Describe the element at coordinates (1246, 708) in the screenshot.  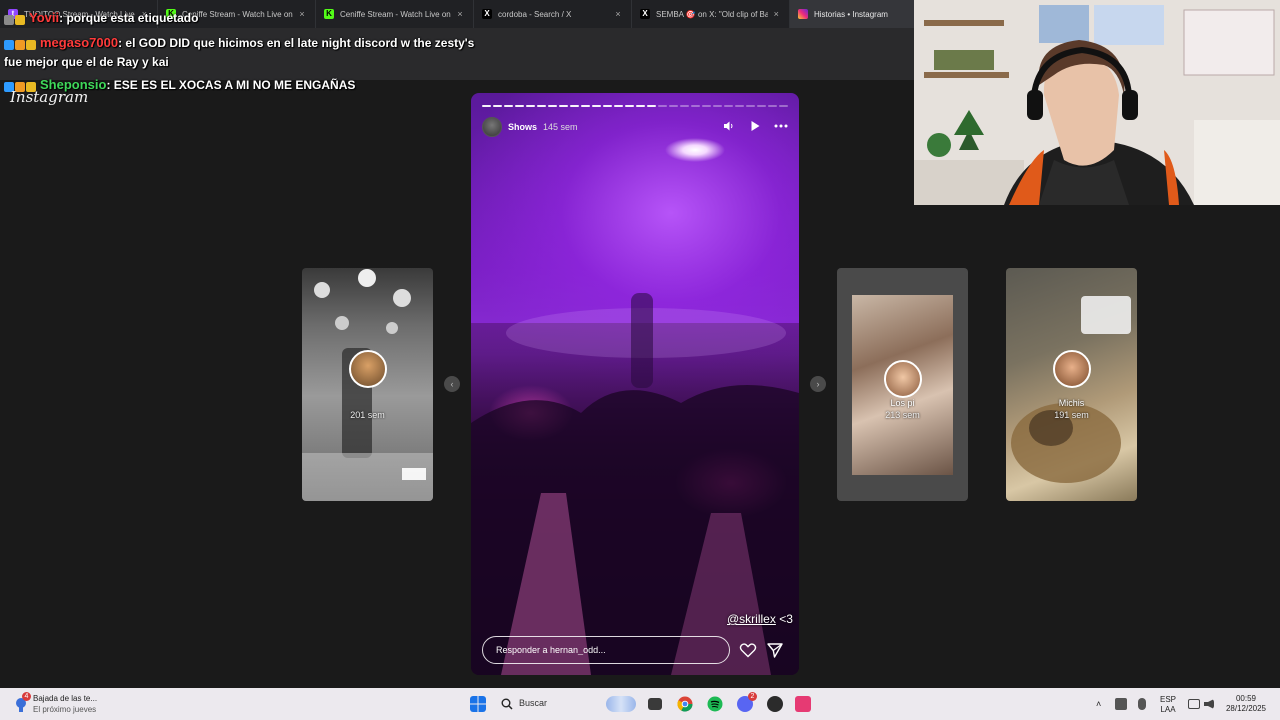
I see `clock-date: 28/12/2025` at that location.